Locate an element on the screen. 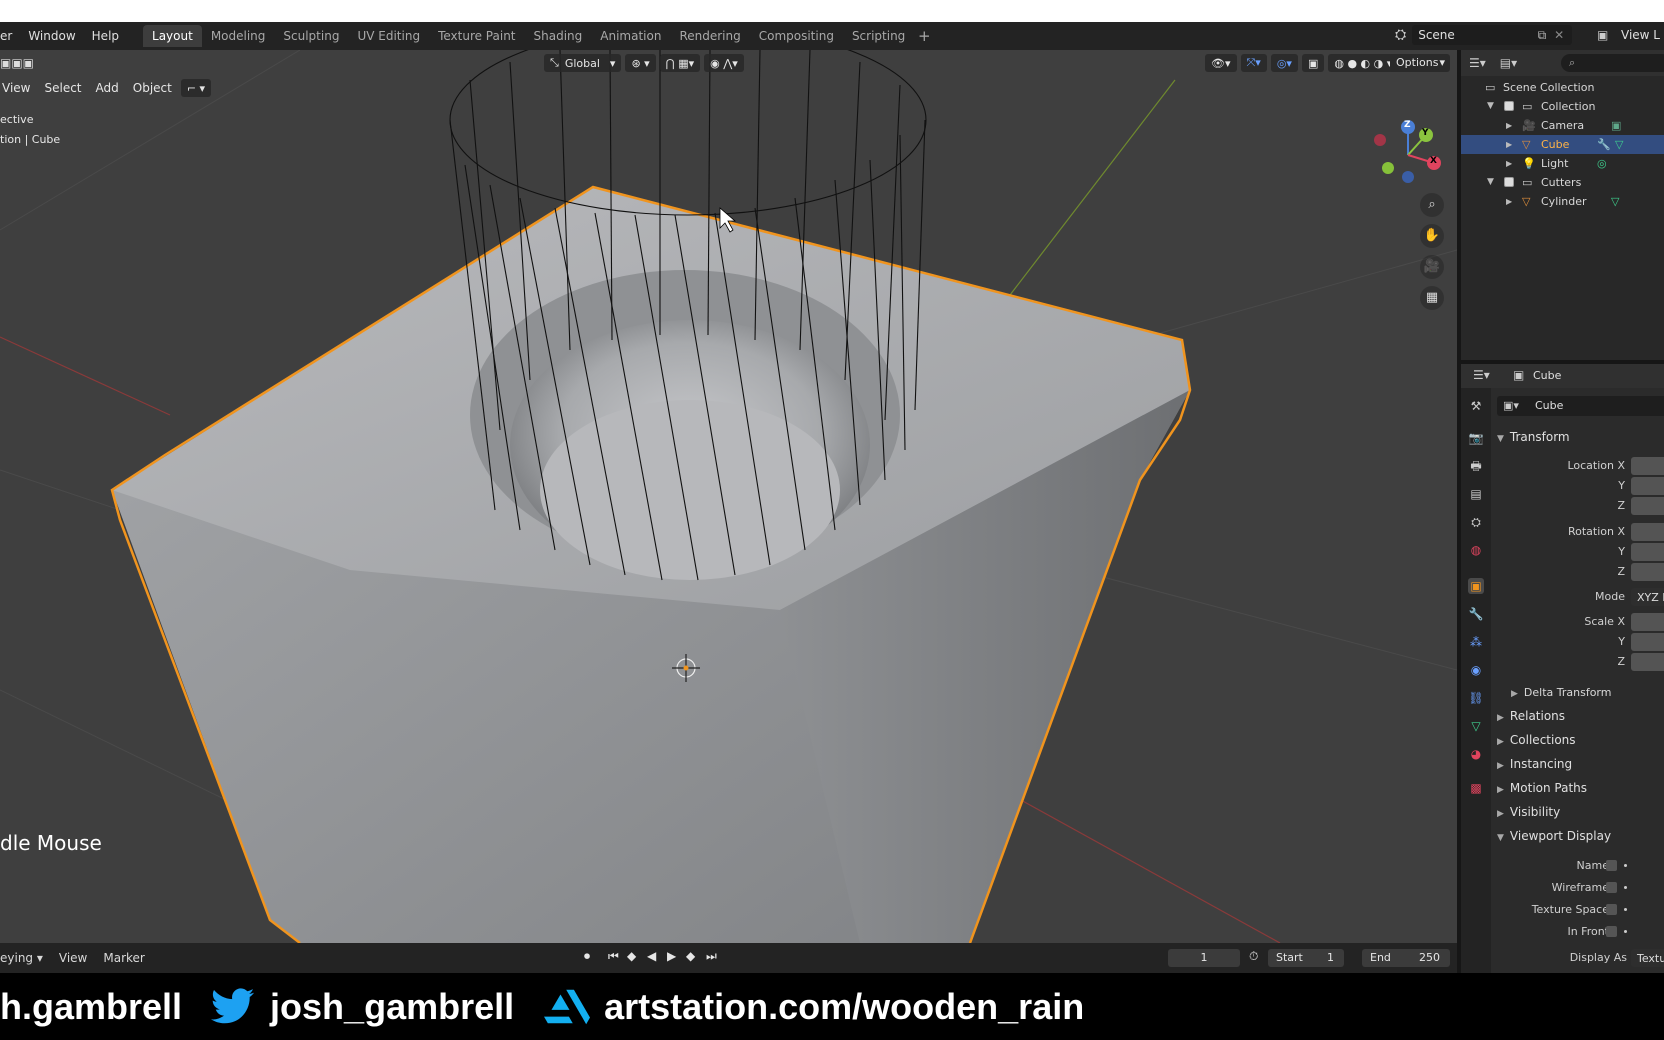 The height and width of the screenshot is (1040, 1664). pivot-point-dropdown: ⊛ ▾ is located at coordinates (640, 63).